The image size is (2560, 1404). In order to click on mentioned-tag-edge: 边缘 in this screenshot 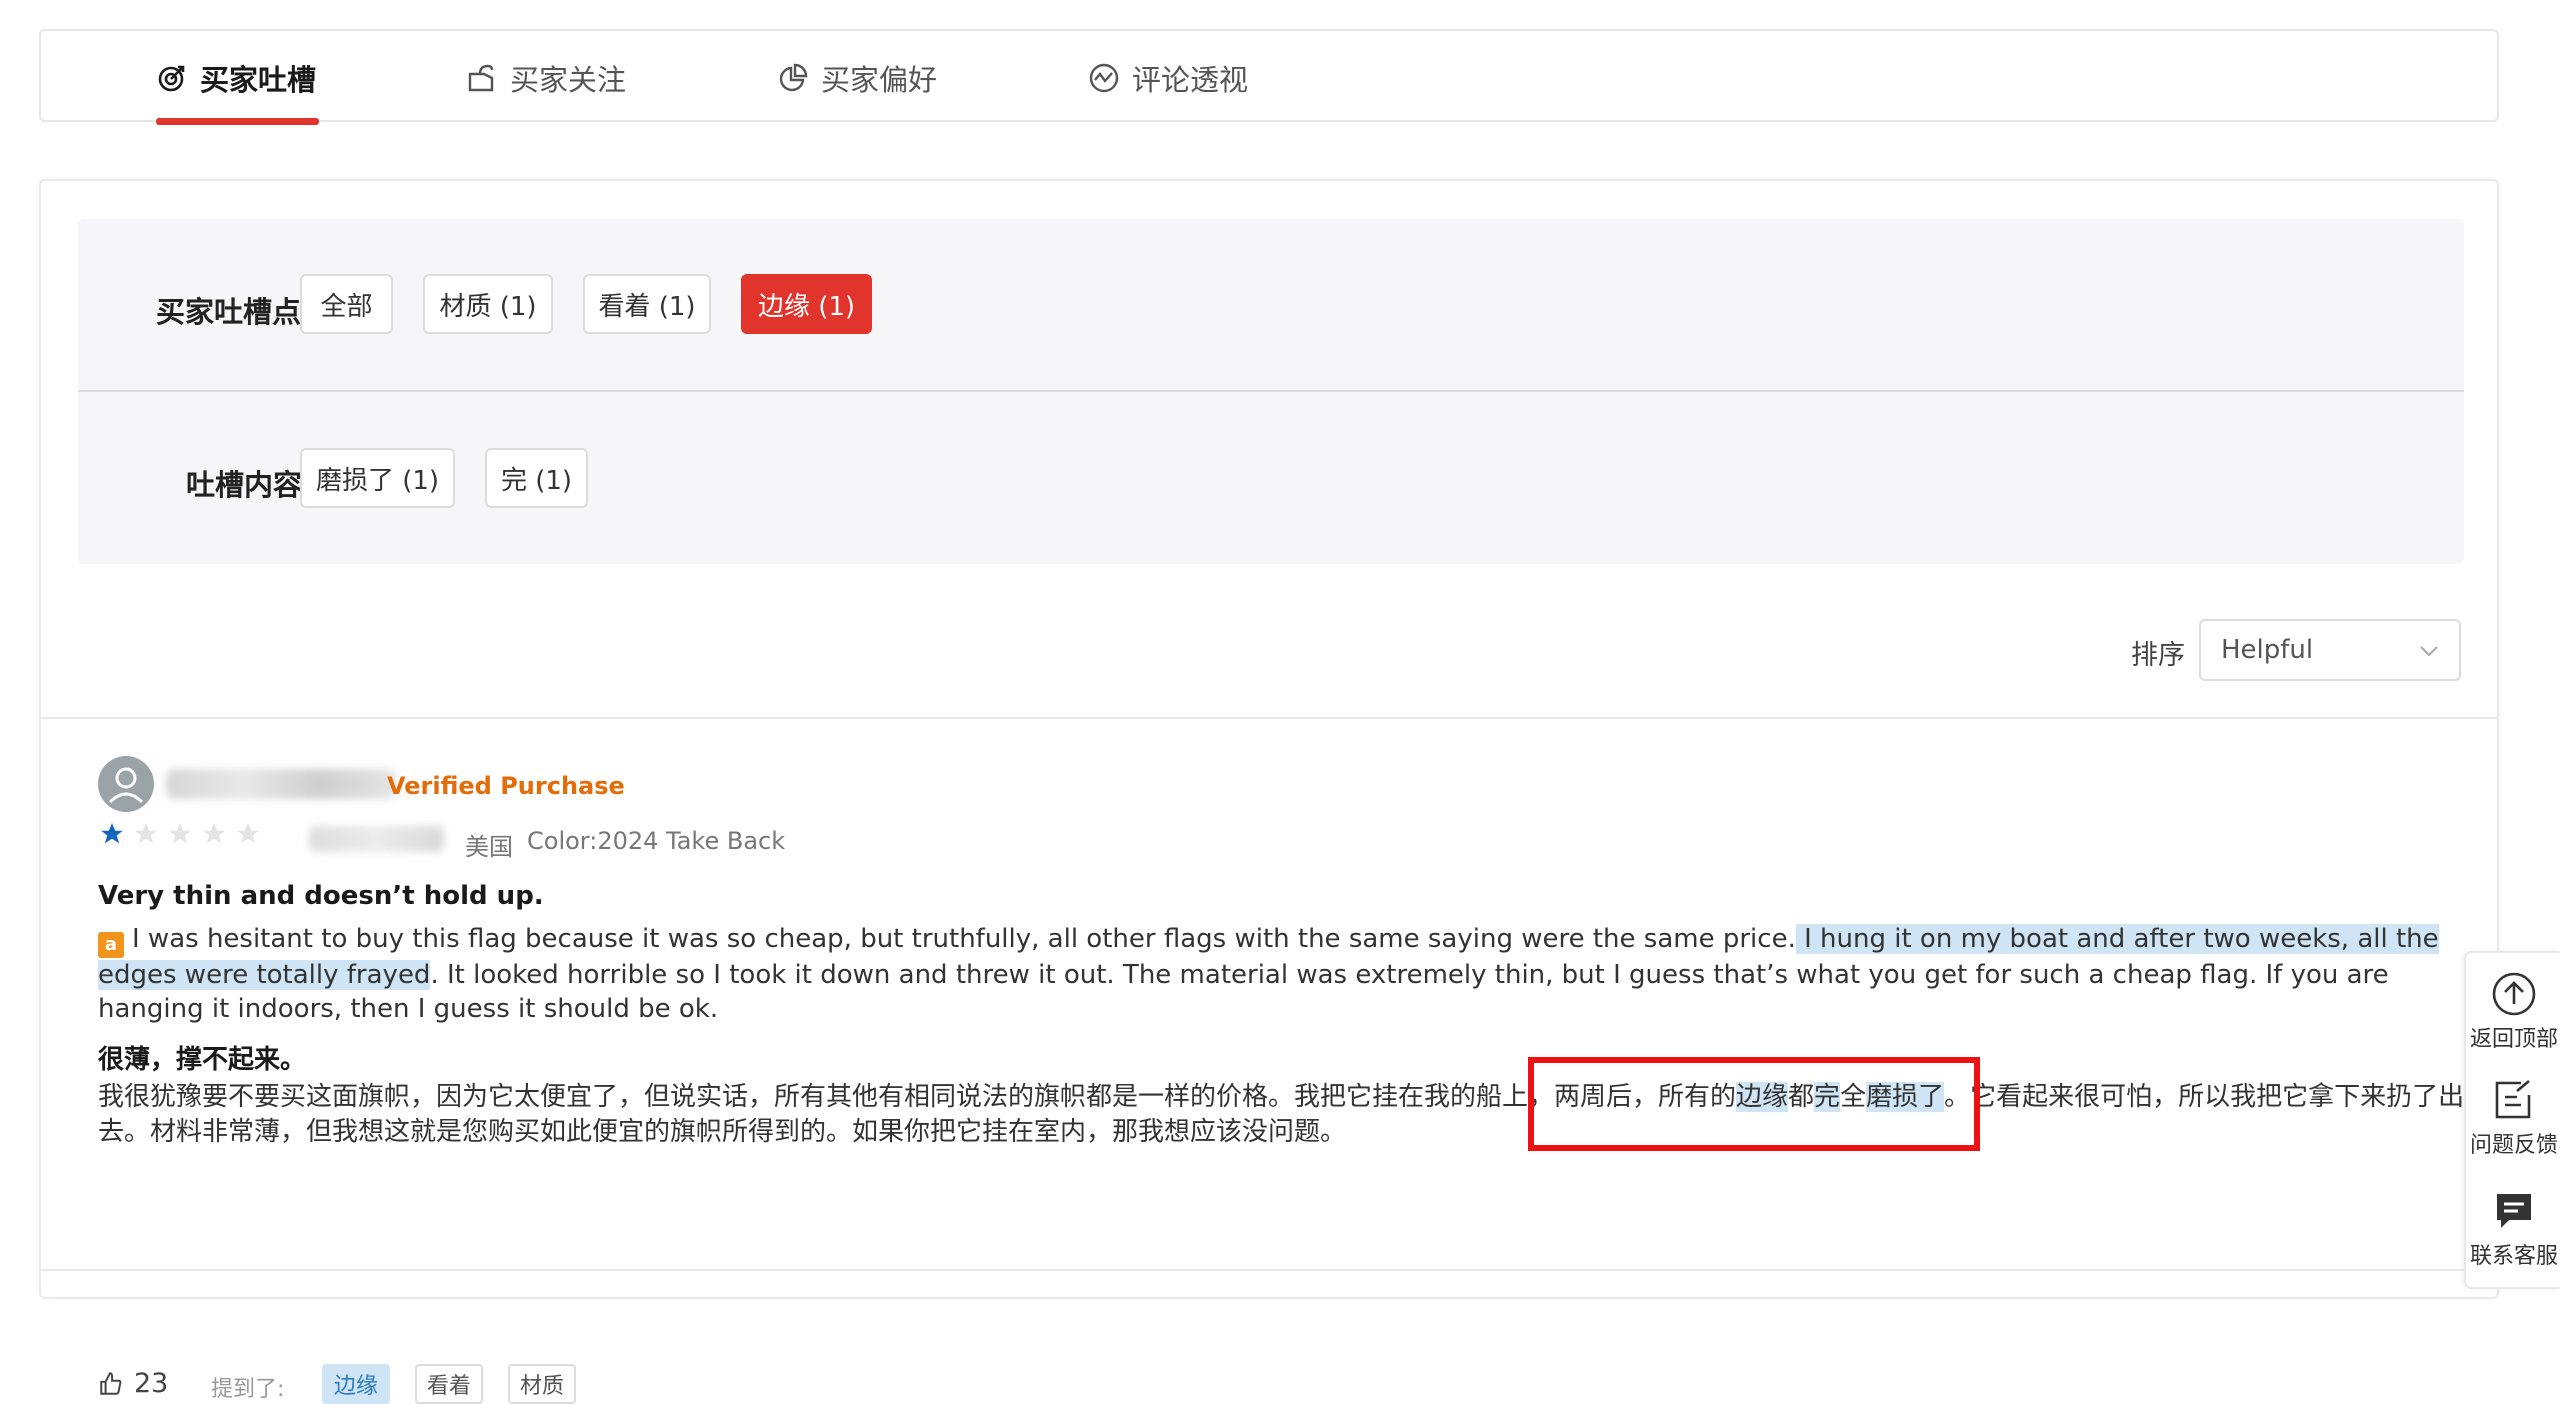, I will do `click(356, 1384)`.